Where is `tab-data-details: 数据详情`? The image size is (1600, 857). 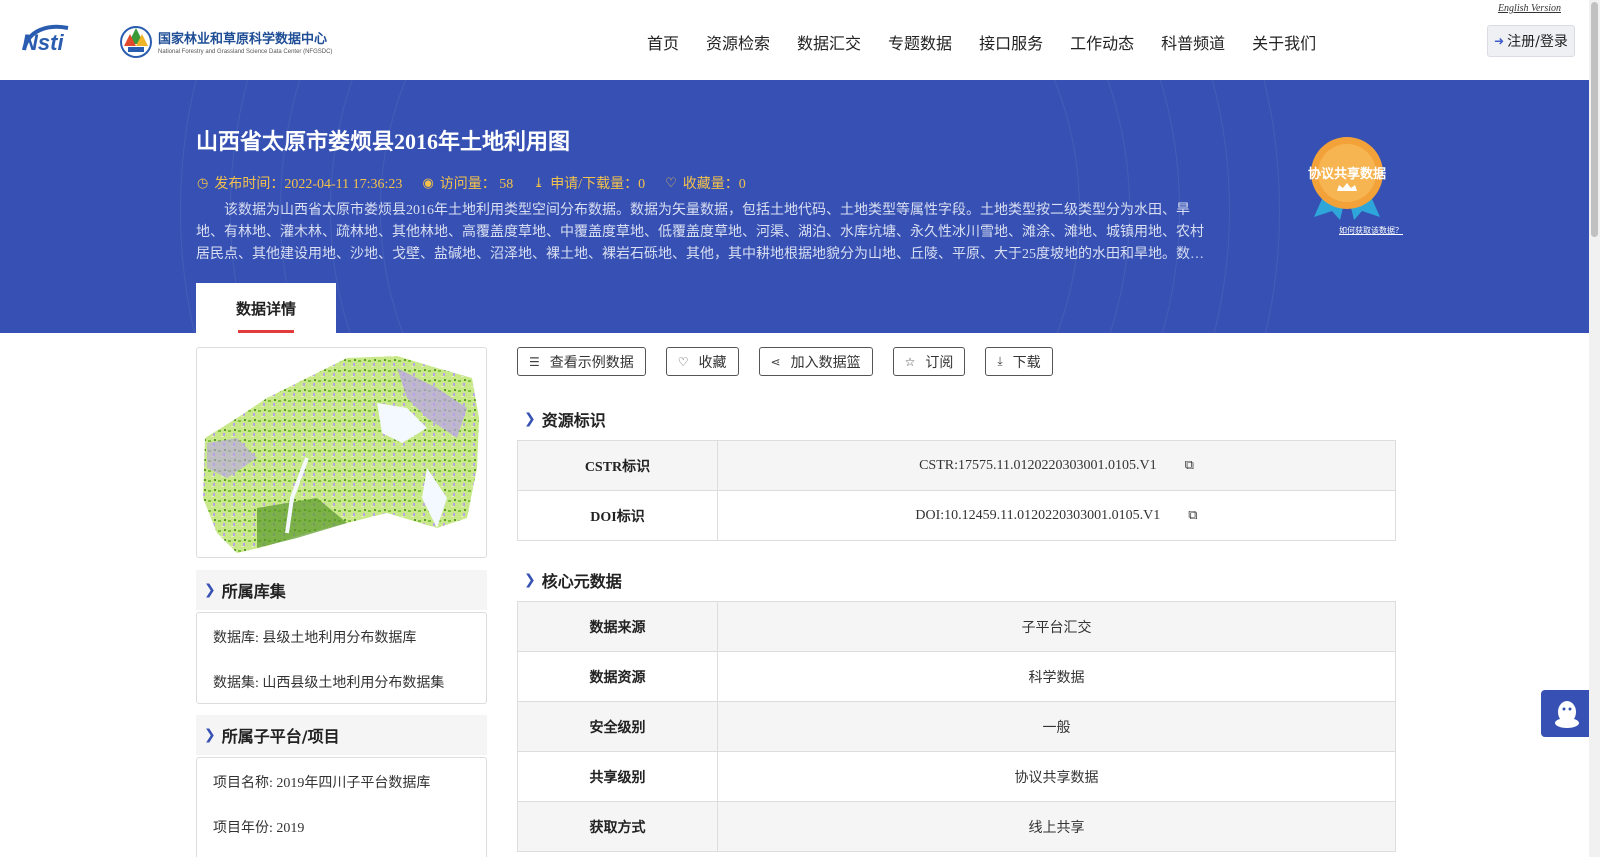 tab-data-details: 数据详情 is located at coordinates (266, 308).